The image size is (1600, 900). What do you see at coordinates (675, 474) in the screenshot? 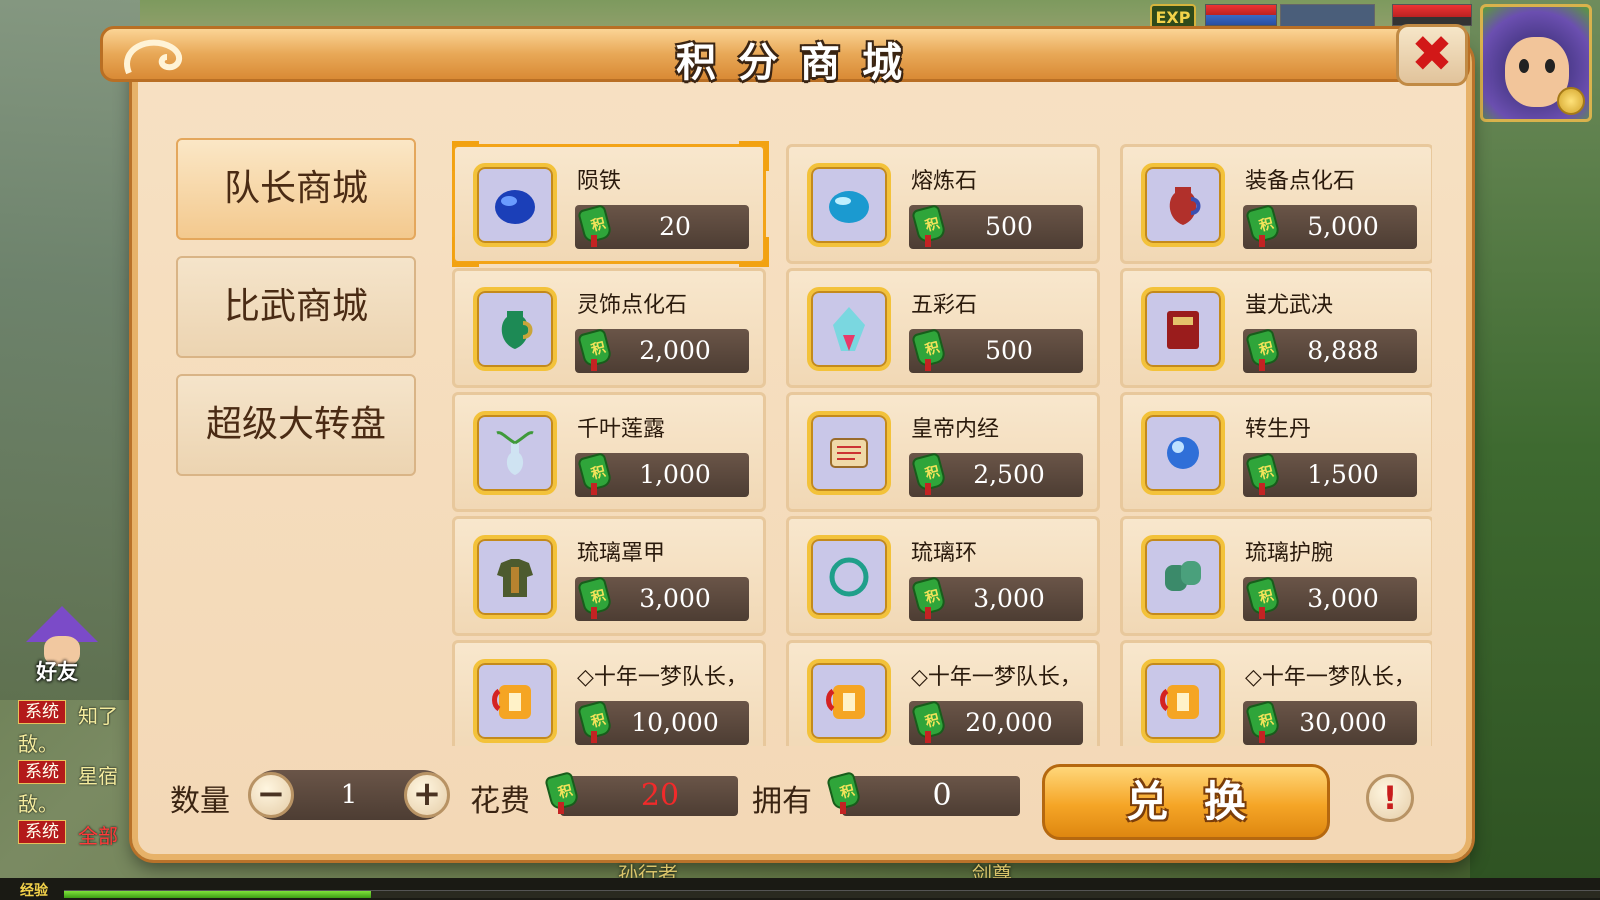
I see `price-value: 1,000` at bounding box center [675, 474].